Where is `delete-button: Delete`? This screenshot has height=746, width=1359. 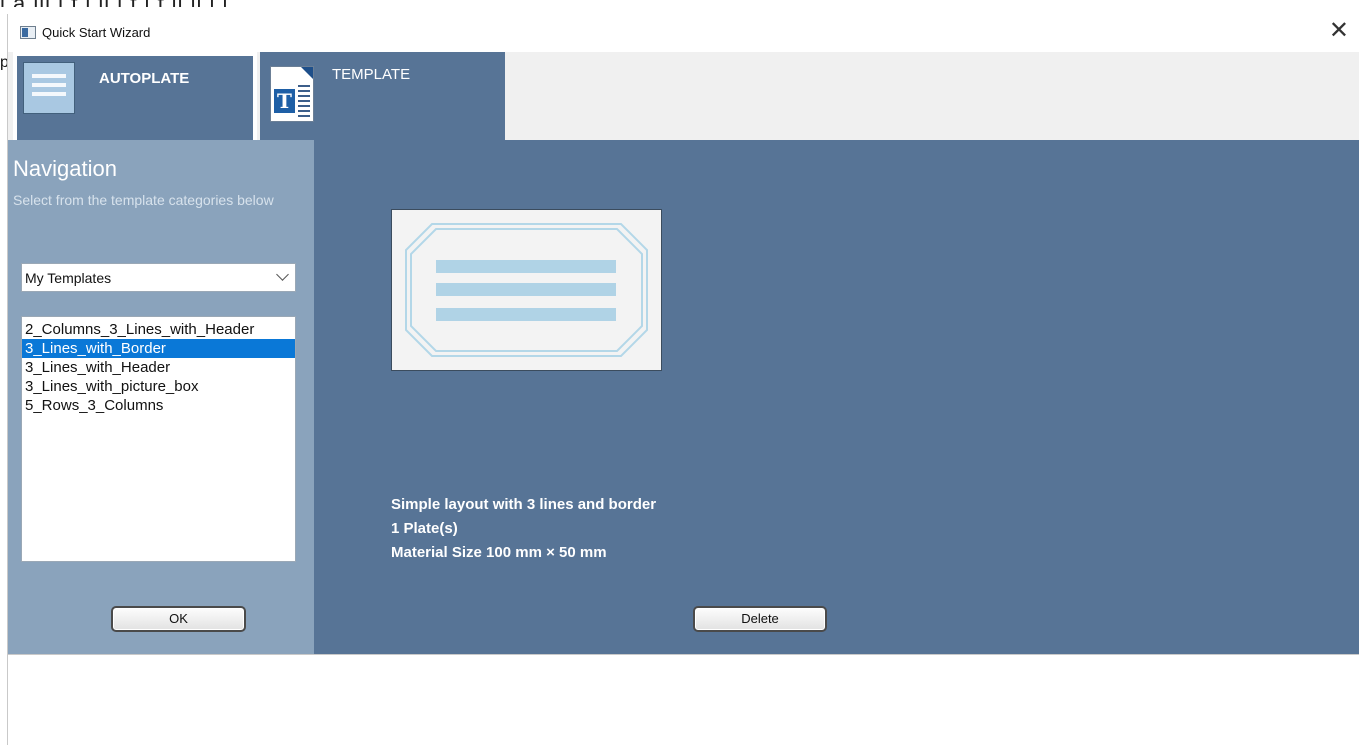
delete-button: Delete is located at coordinates (760, 619).